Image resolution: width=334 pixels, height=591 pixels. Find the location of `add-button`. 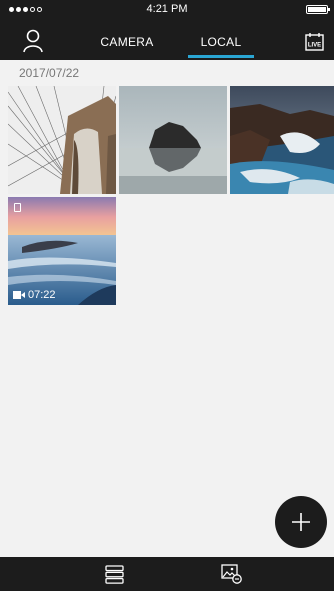

add-button is located at coordinates (301, 522).